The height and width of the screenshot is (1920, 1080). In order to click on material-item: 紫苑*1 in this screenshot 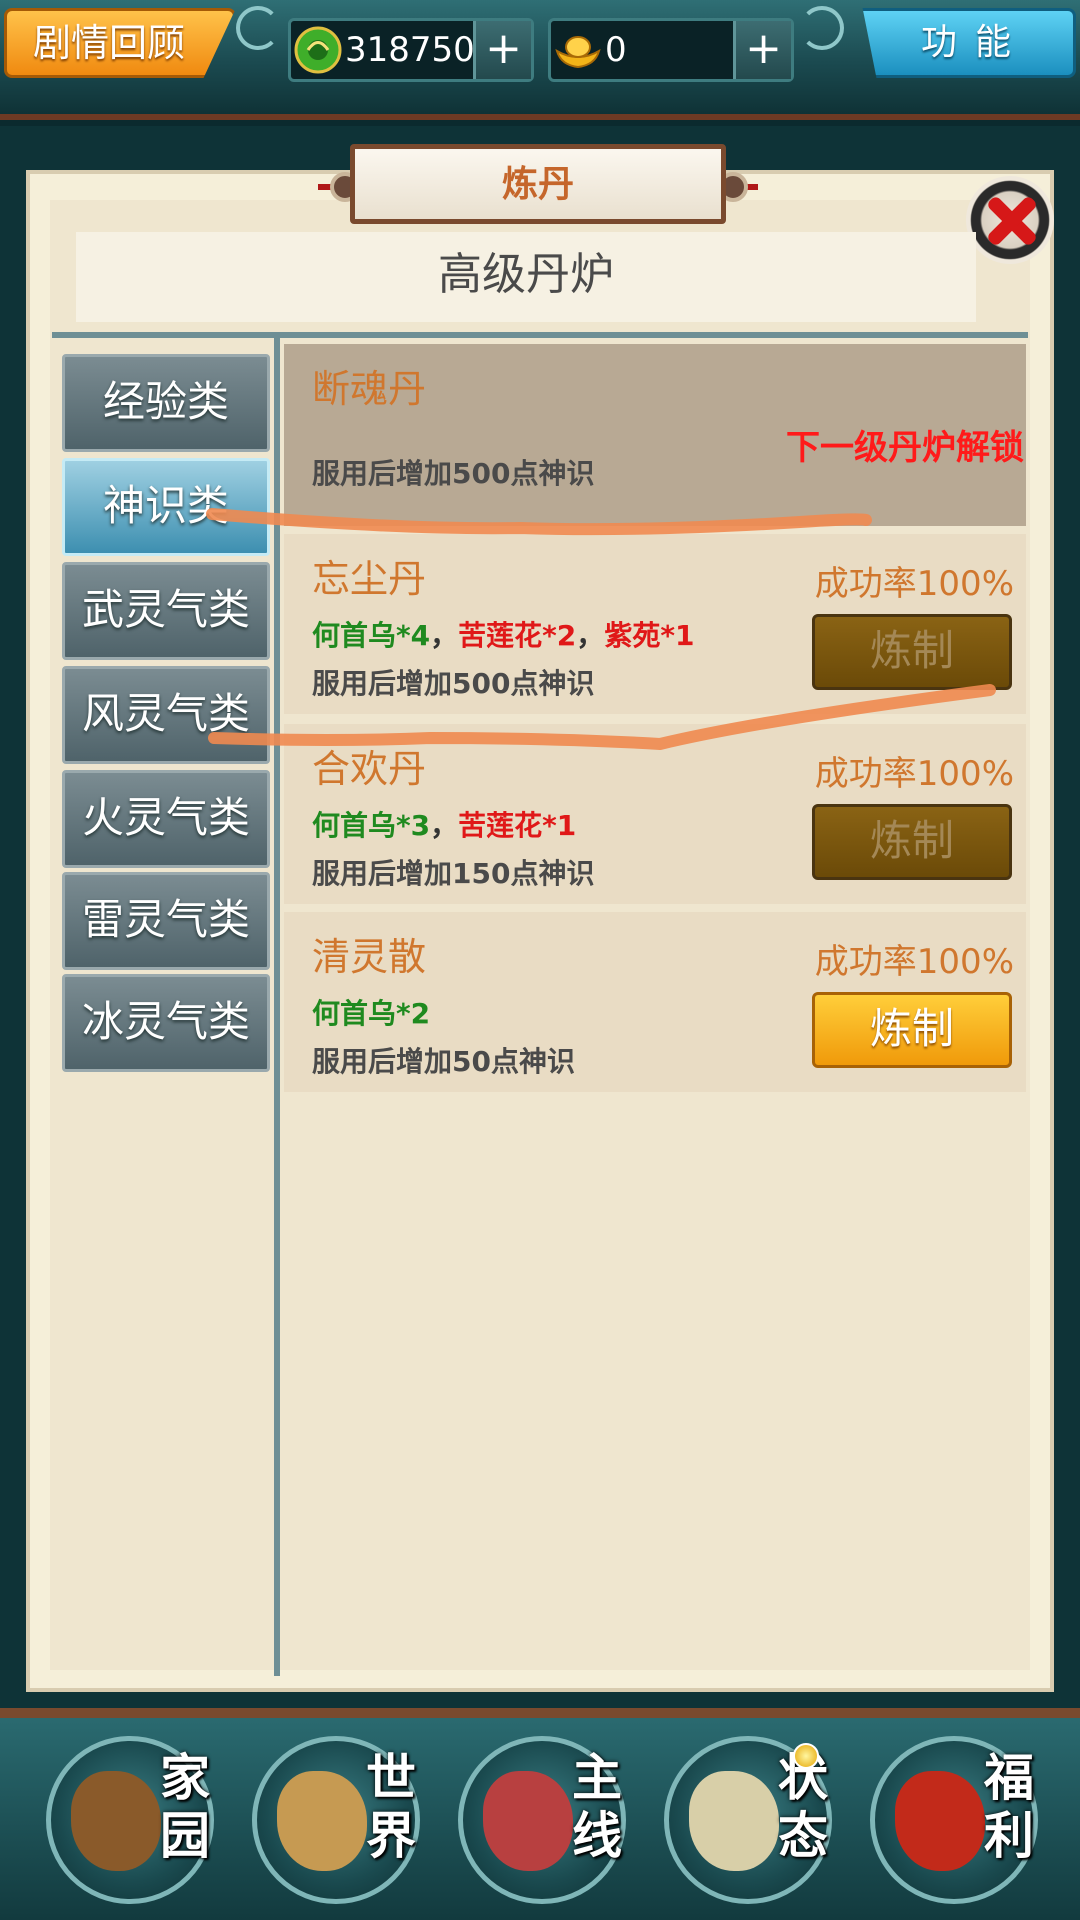, I will do `click(649, 635)`.